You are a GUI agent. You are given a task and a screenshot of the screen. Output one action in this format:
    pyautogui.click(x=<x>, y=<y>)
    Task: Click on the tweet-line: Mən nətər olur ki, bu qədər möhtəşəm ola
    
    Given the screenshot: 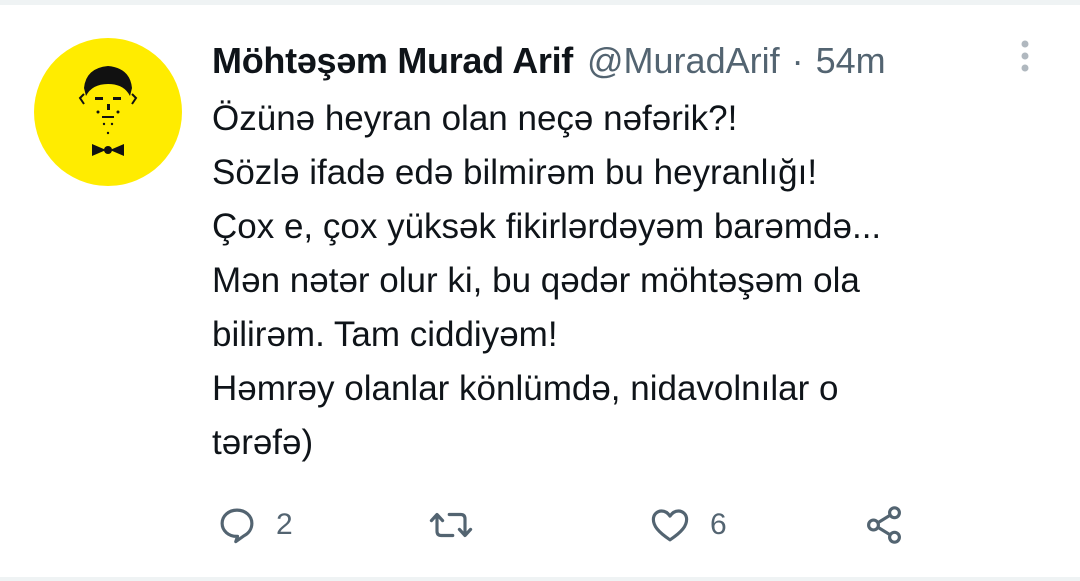 What is the action you would take?
    pyautogui.click(x=536, y=280)
    